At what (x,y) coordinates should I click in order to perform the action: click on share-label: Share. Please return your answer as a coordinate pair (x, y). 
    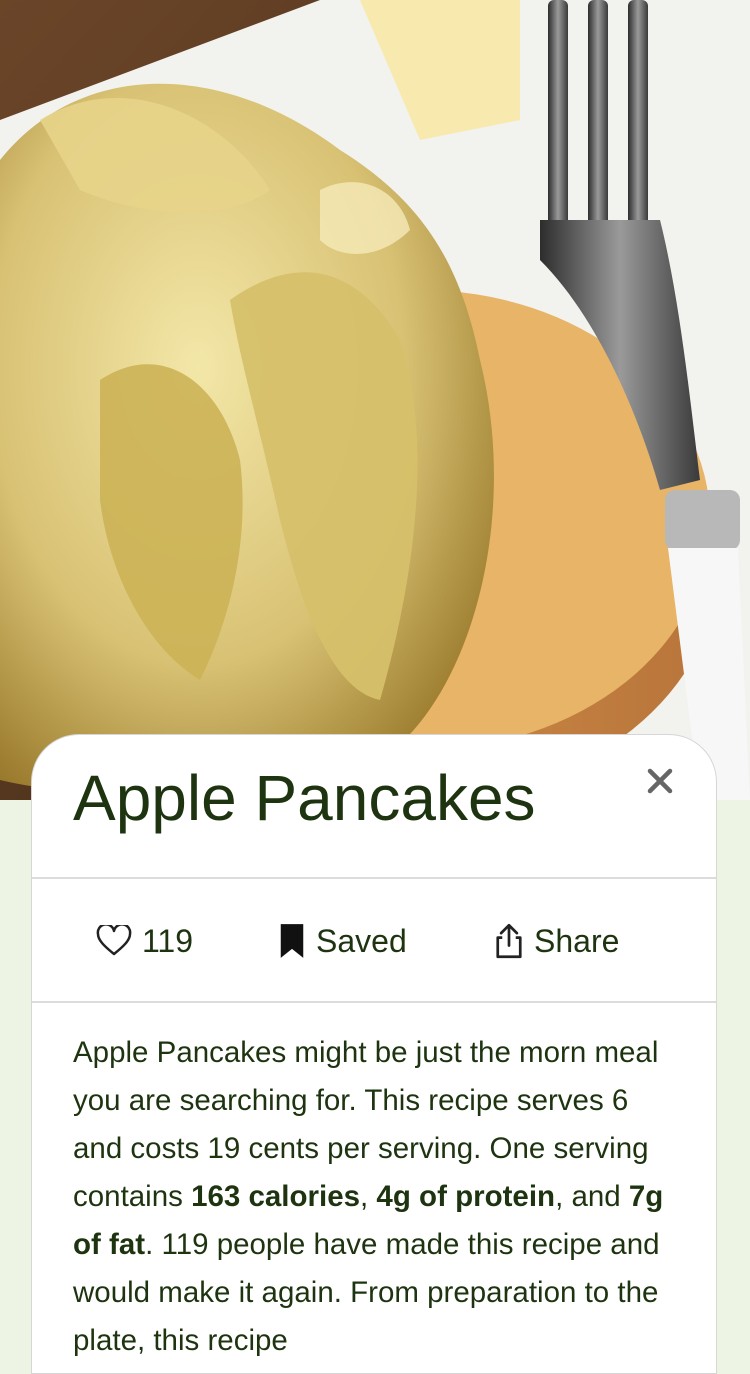
    Looking at the image, I should click on (577, 940).